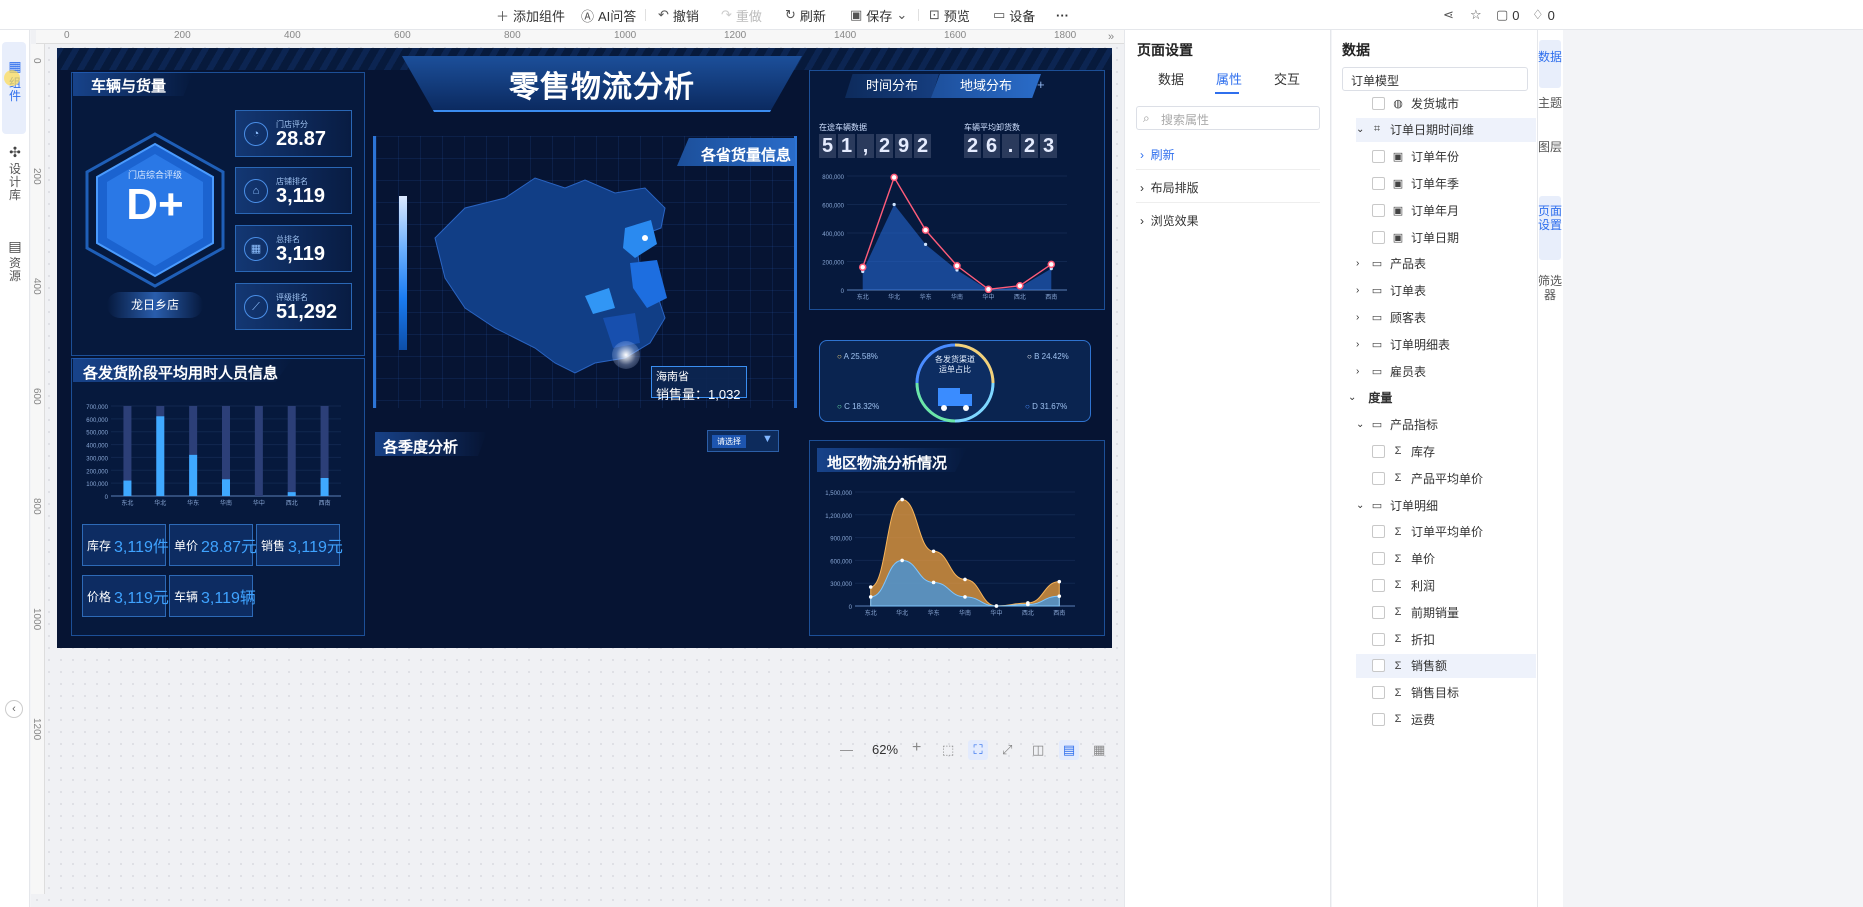 This screenshot has height=907, width=1863. Describe the element at coordinates (1069, 750) in the screenshot. I see `grid-view-icon: ▤` at that location.